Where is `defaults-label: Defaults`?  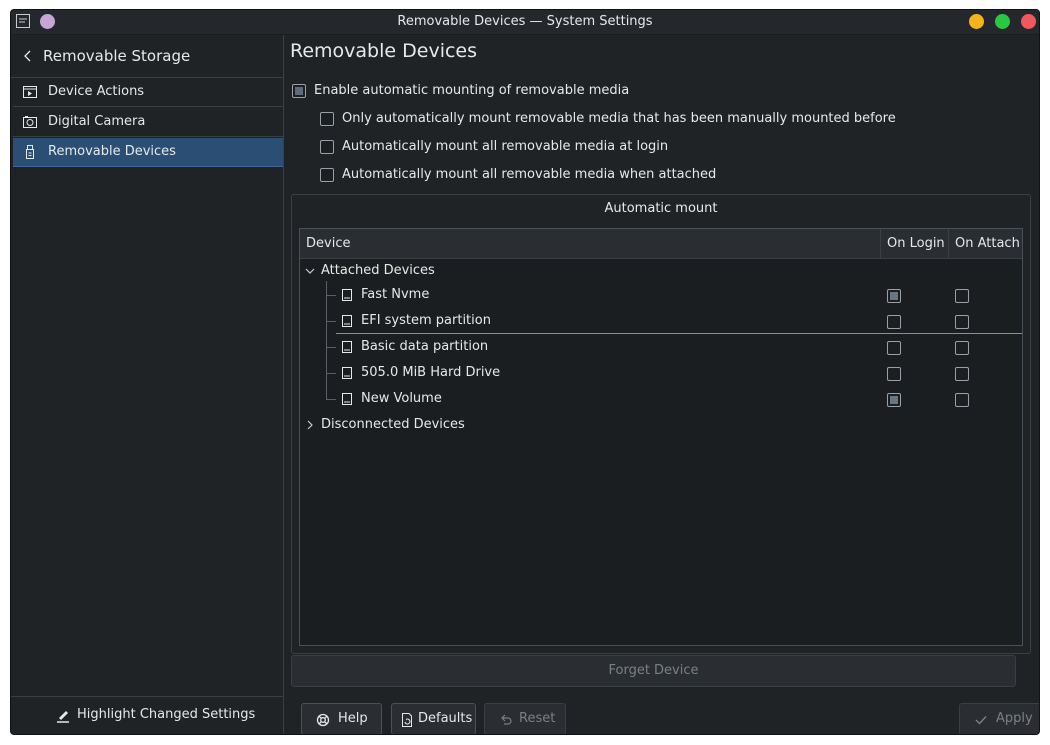 defaults-label: Defaults is located at coordinates (445, 718).